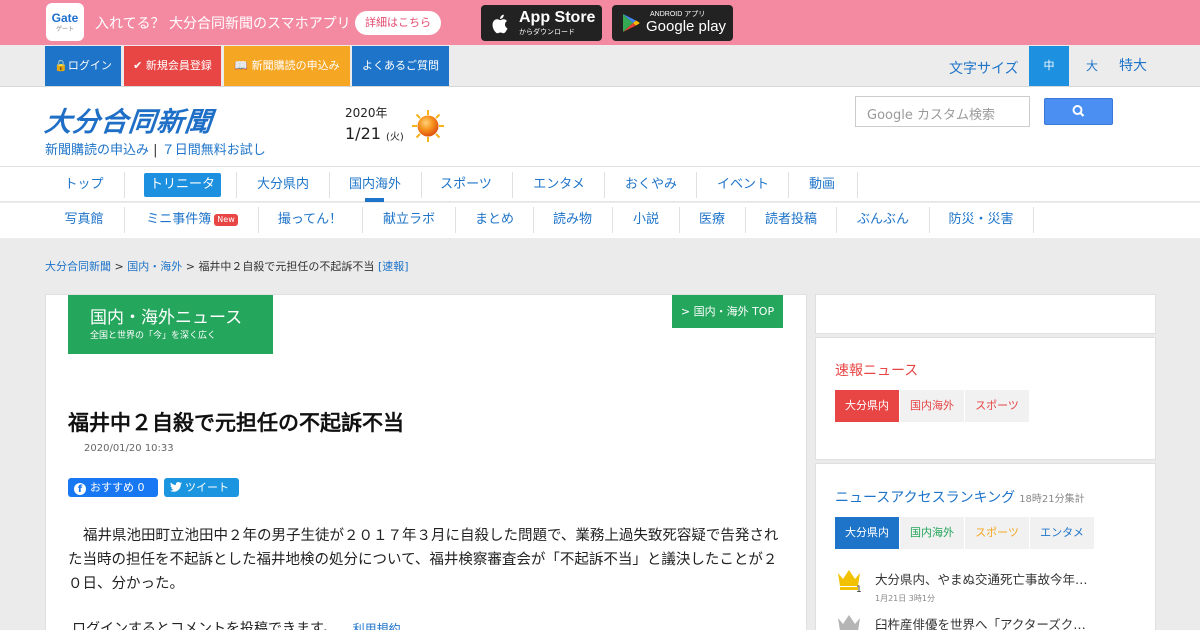  What do you see at coordinates (223, 24) in the screenshot?
I see `banner-text: 入れてる？ 大分合同新聞のスマホアプリ` at bounding box center [223, 24].